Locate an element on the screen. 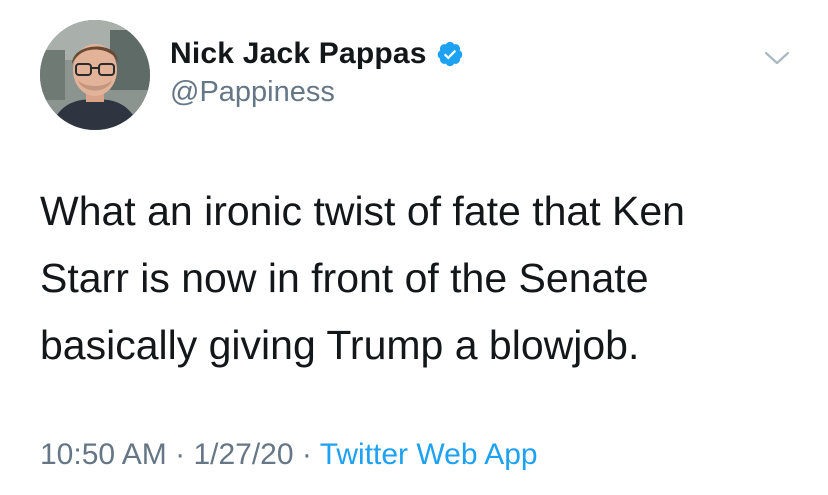 The image size is (828, 495). source-app-link: Twitter Web App is located at coordinates (429, 454).